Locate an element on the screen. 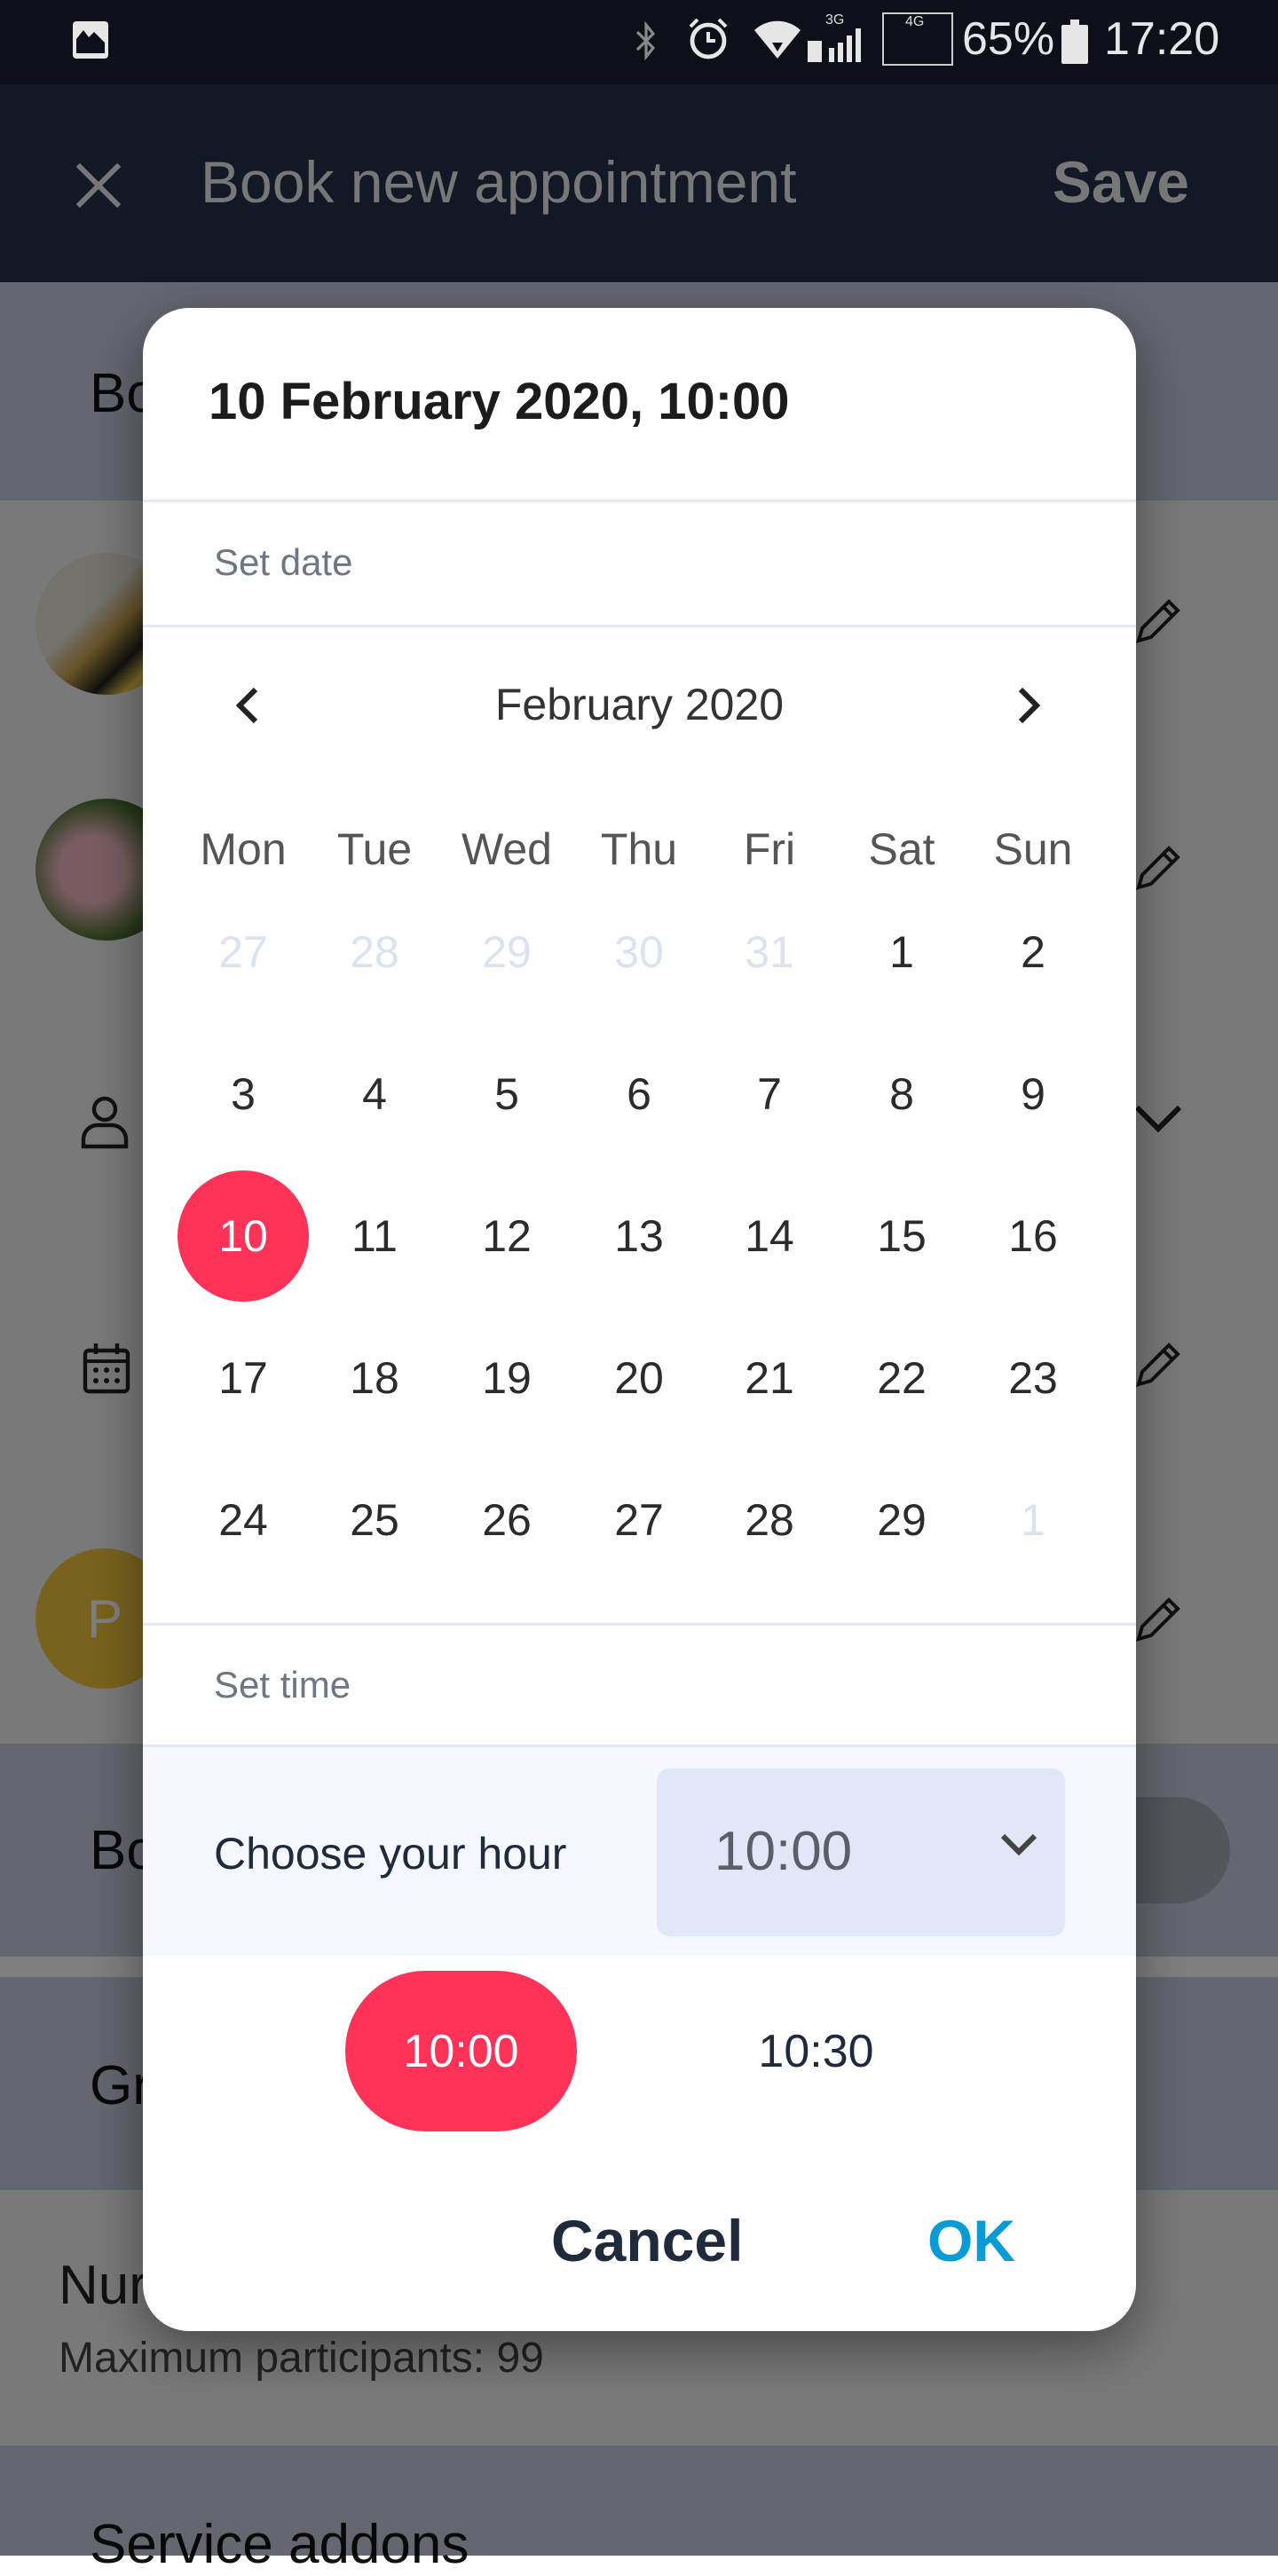 This screenshot has height=2576, width=1278. calendar-day: 2 is located at coordinates (1033, 952).